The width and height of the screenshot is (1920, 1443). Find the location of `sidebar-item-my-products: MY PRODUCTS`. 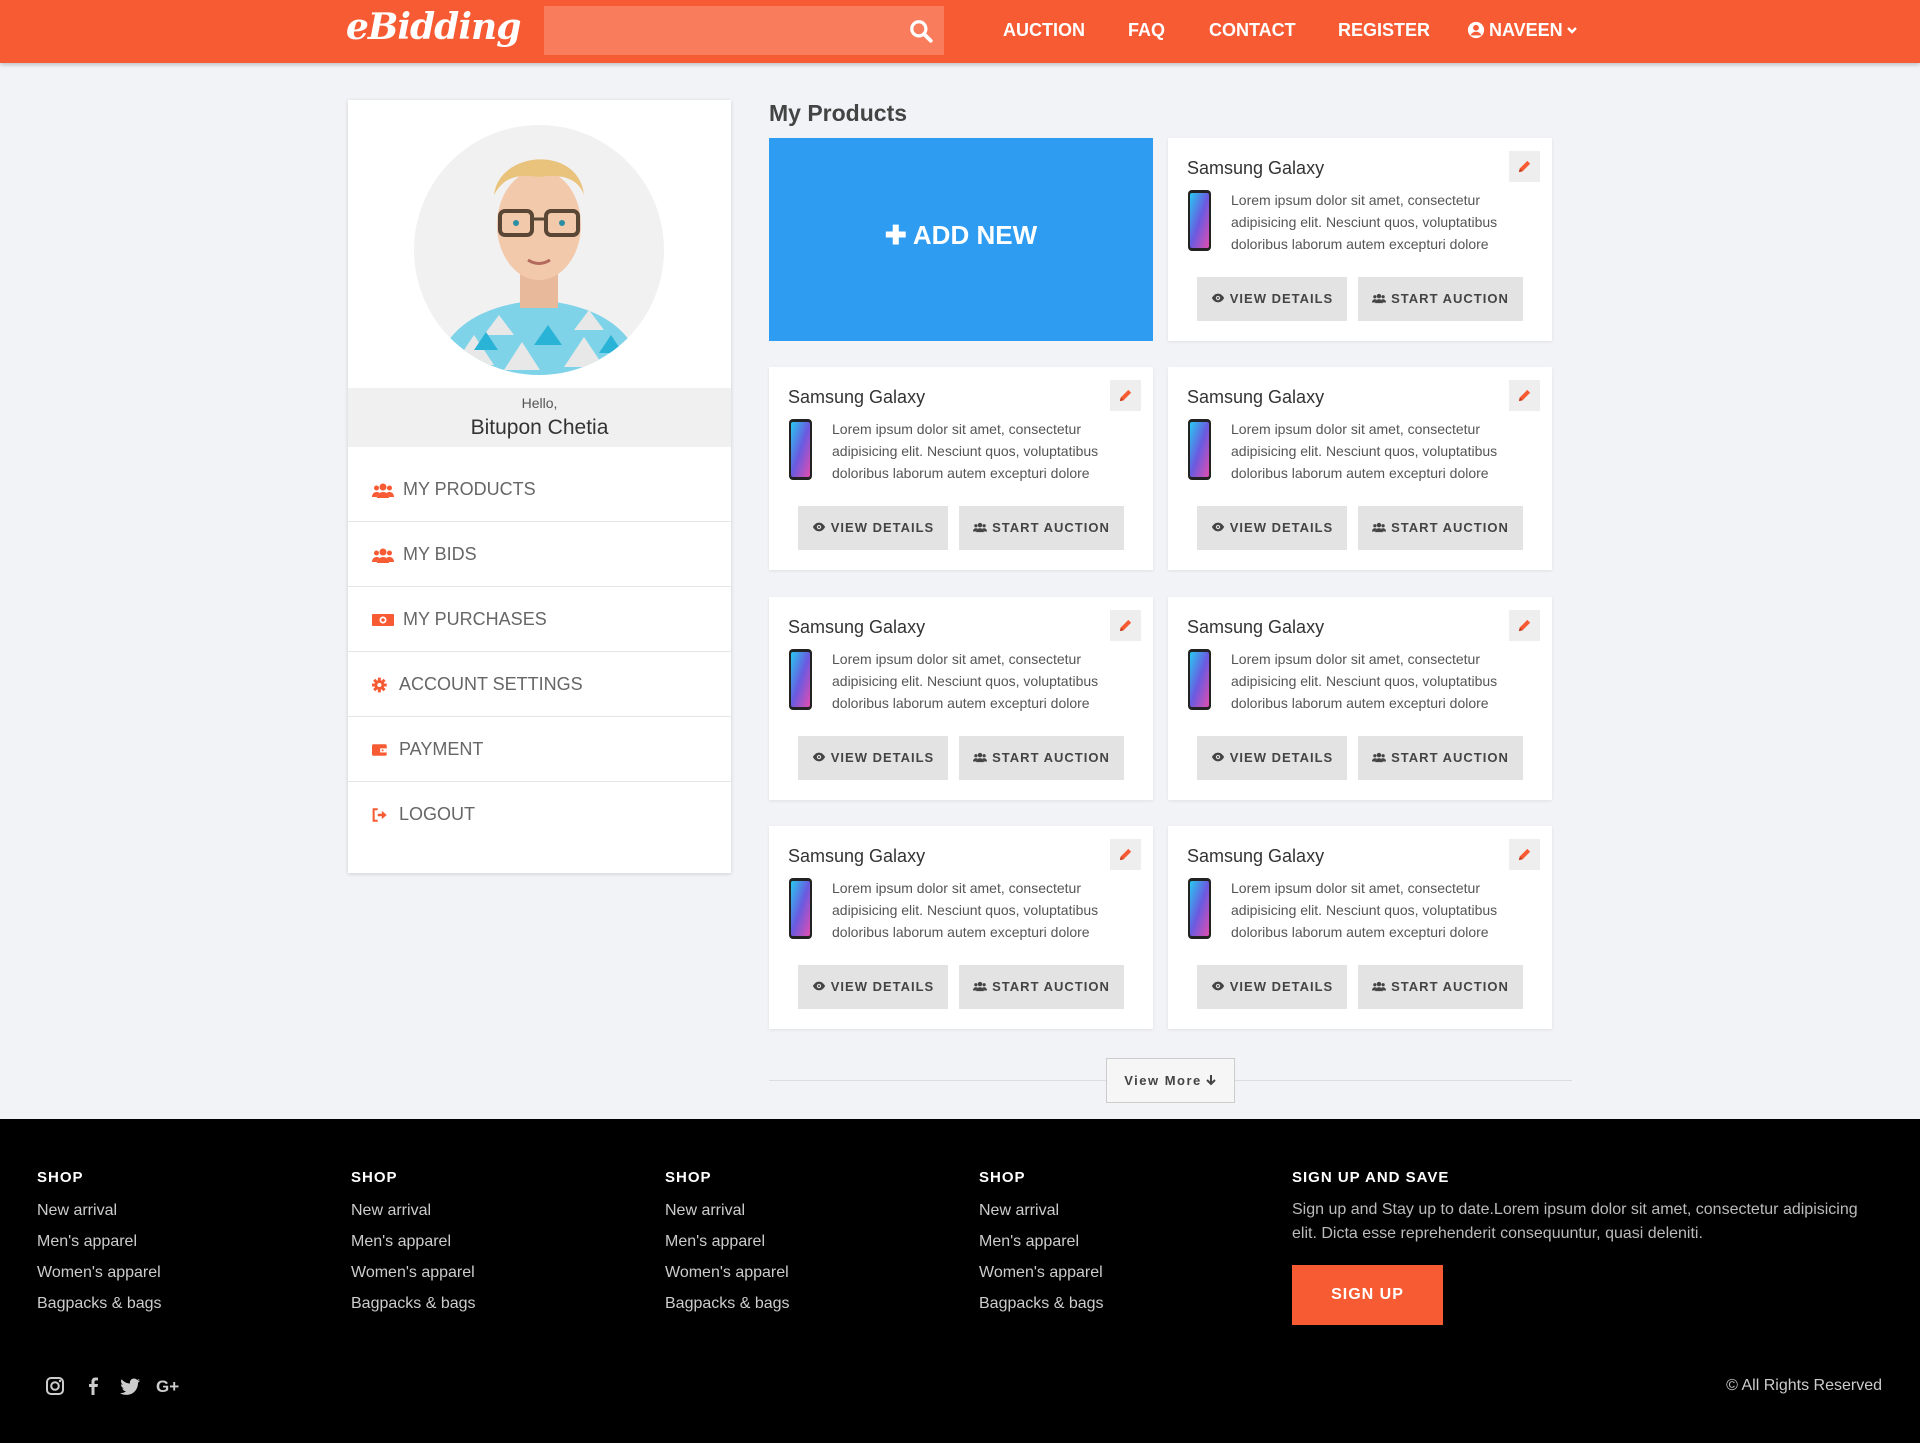

sidebar-item-my-products: MY PRODUCTS is located at coordinates (539, 489).